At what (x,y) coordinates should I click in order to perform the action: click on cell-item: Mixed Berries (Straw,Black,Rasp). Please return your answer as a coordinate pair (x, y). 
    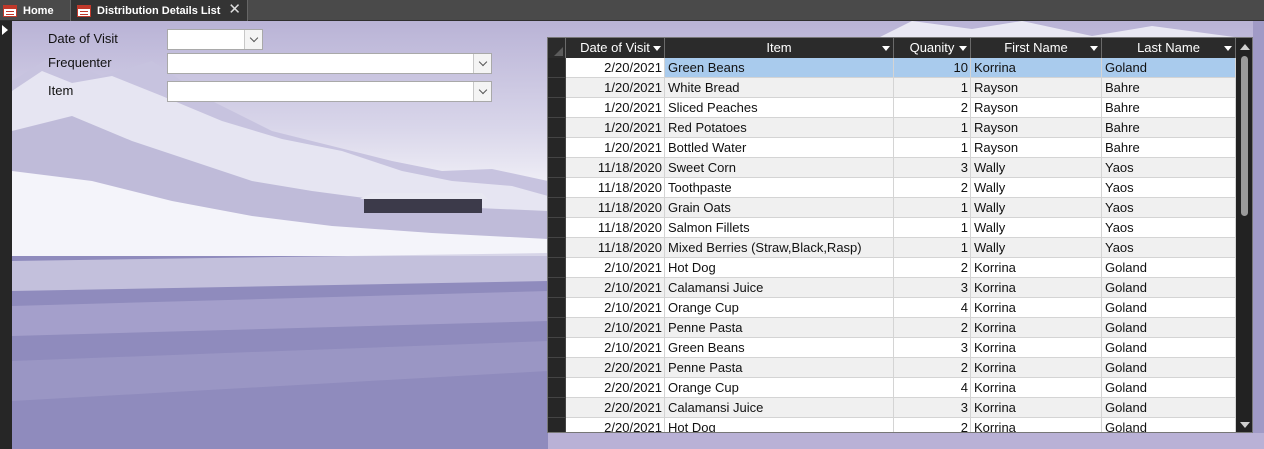
    Looking at the image, I should click on (779, 248).